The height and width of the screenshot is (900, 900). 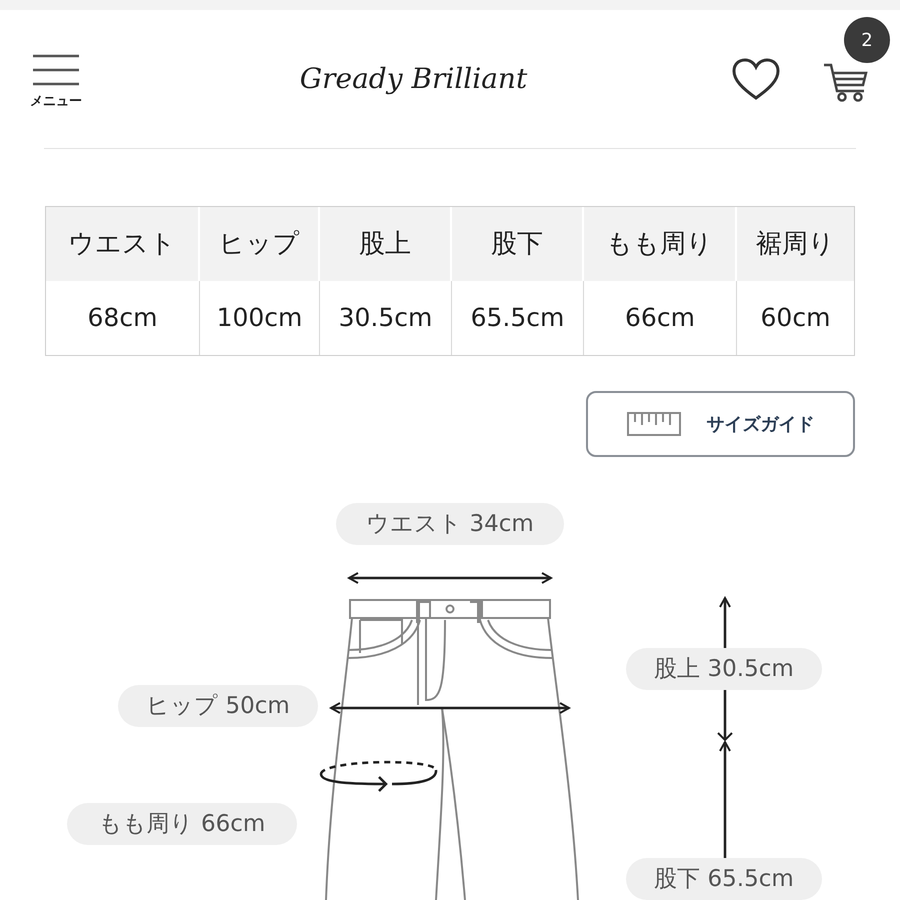 I want to click on table-cell: 66cm, so click(x=660, y=318).